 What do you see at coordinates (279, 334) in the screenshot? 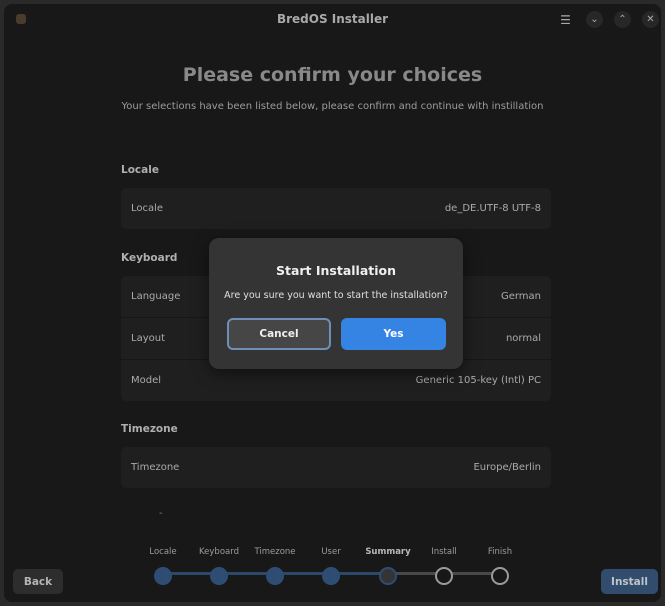
I see `cancel-button: Cancel` at bounding box center [279, 334].